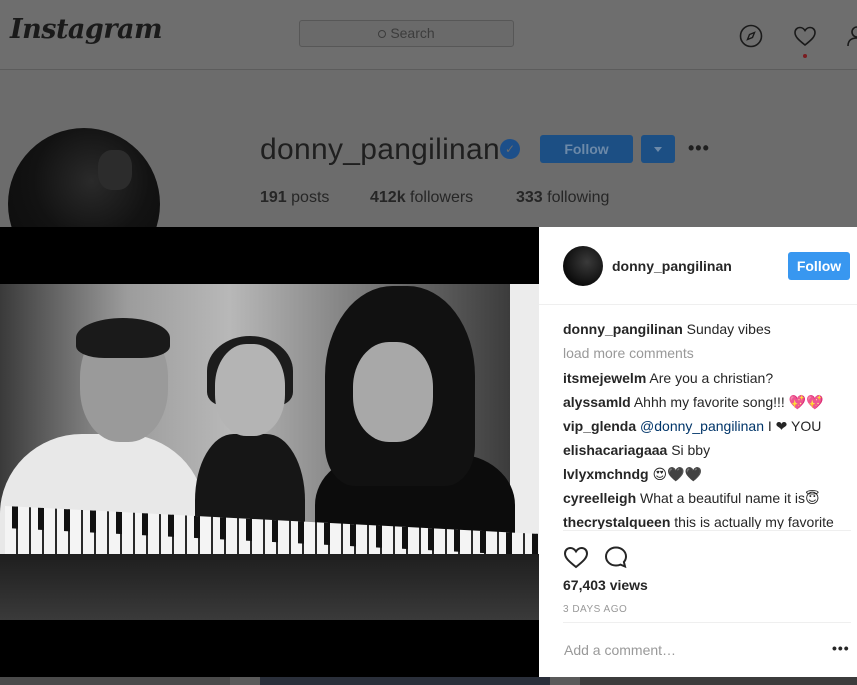 Image resolution: width=857 pixels, height=685 pixels. Describe the element at coordinates (586, 149) in the screenshot. I see `profile-follow-button: Follow` at that location.